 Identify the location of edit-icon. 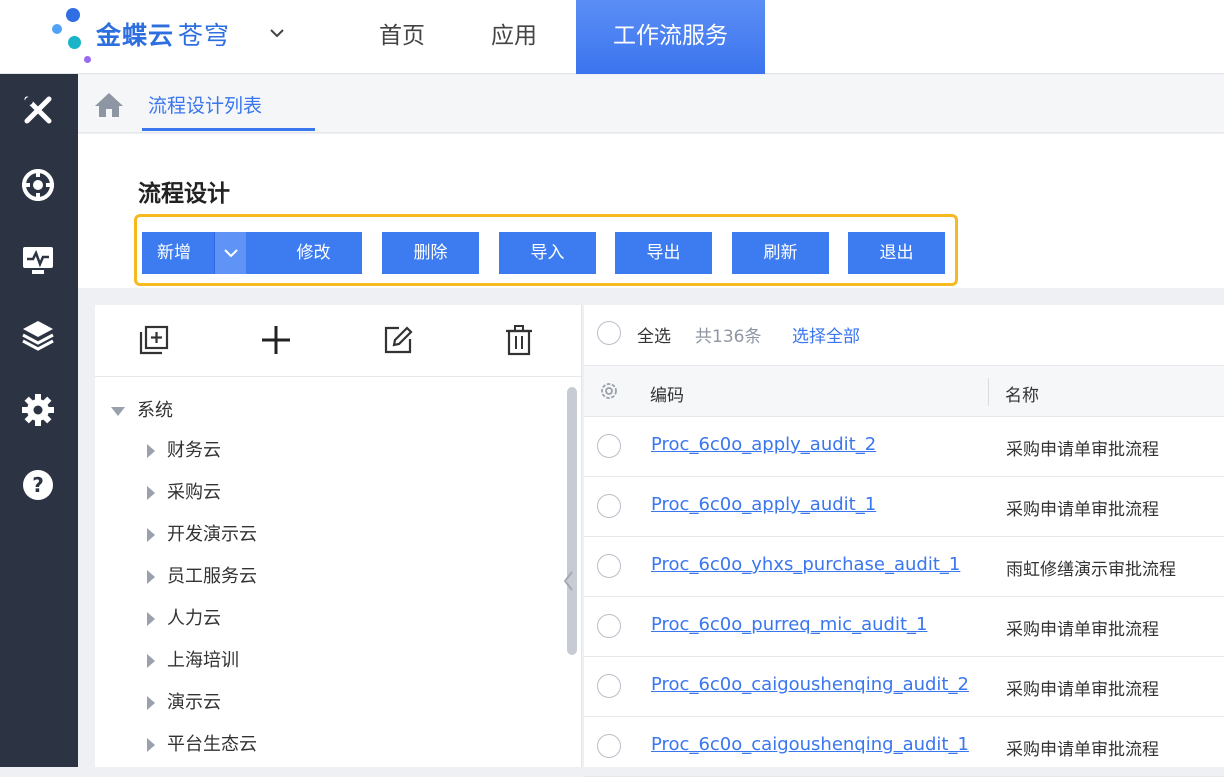
(398, 340).